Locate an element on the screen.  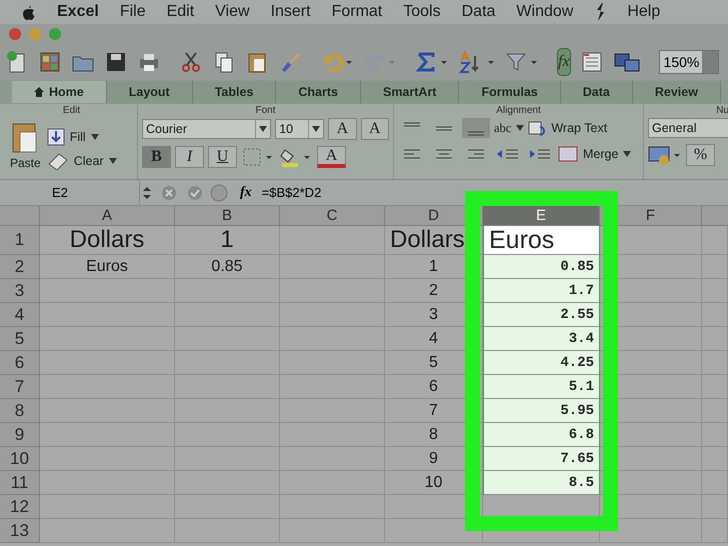
italic-button: I is located at coordinates (189, 157).